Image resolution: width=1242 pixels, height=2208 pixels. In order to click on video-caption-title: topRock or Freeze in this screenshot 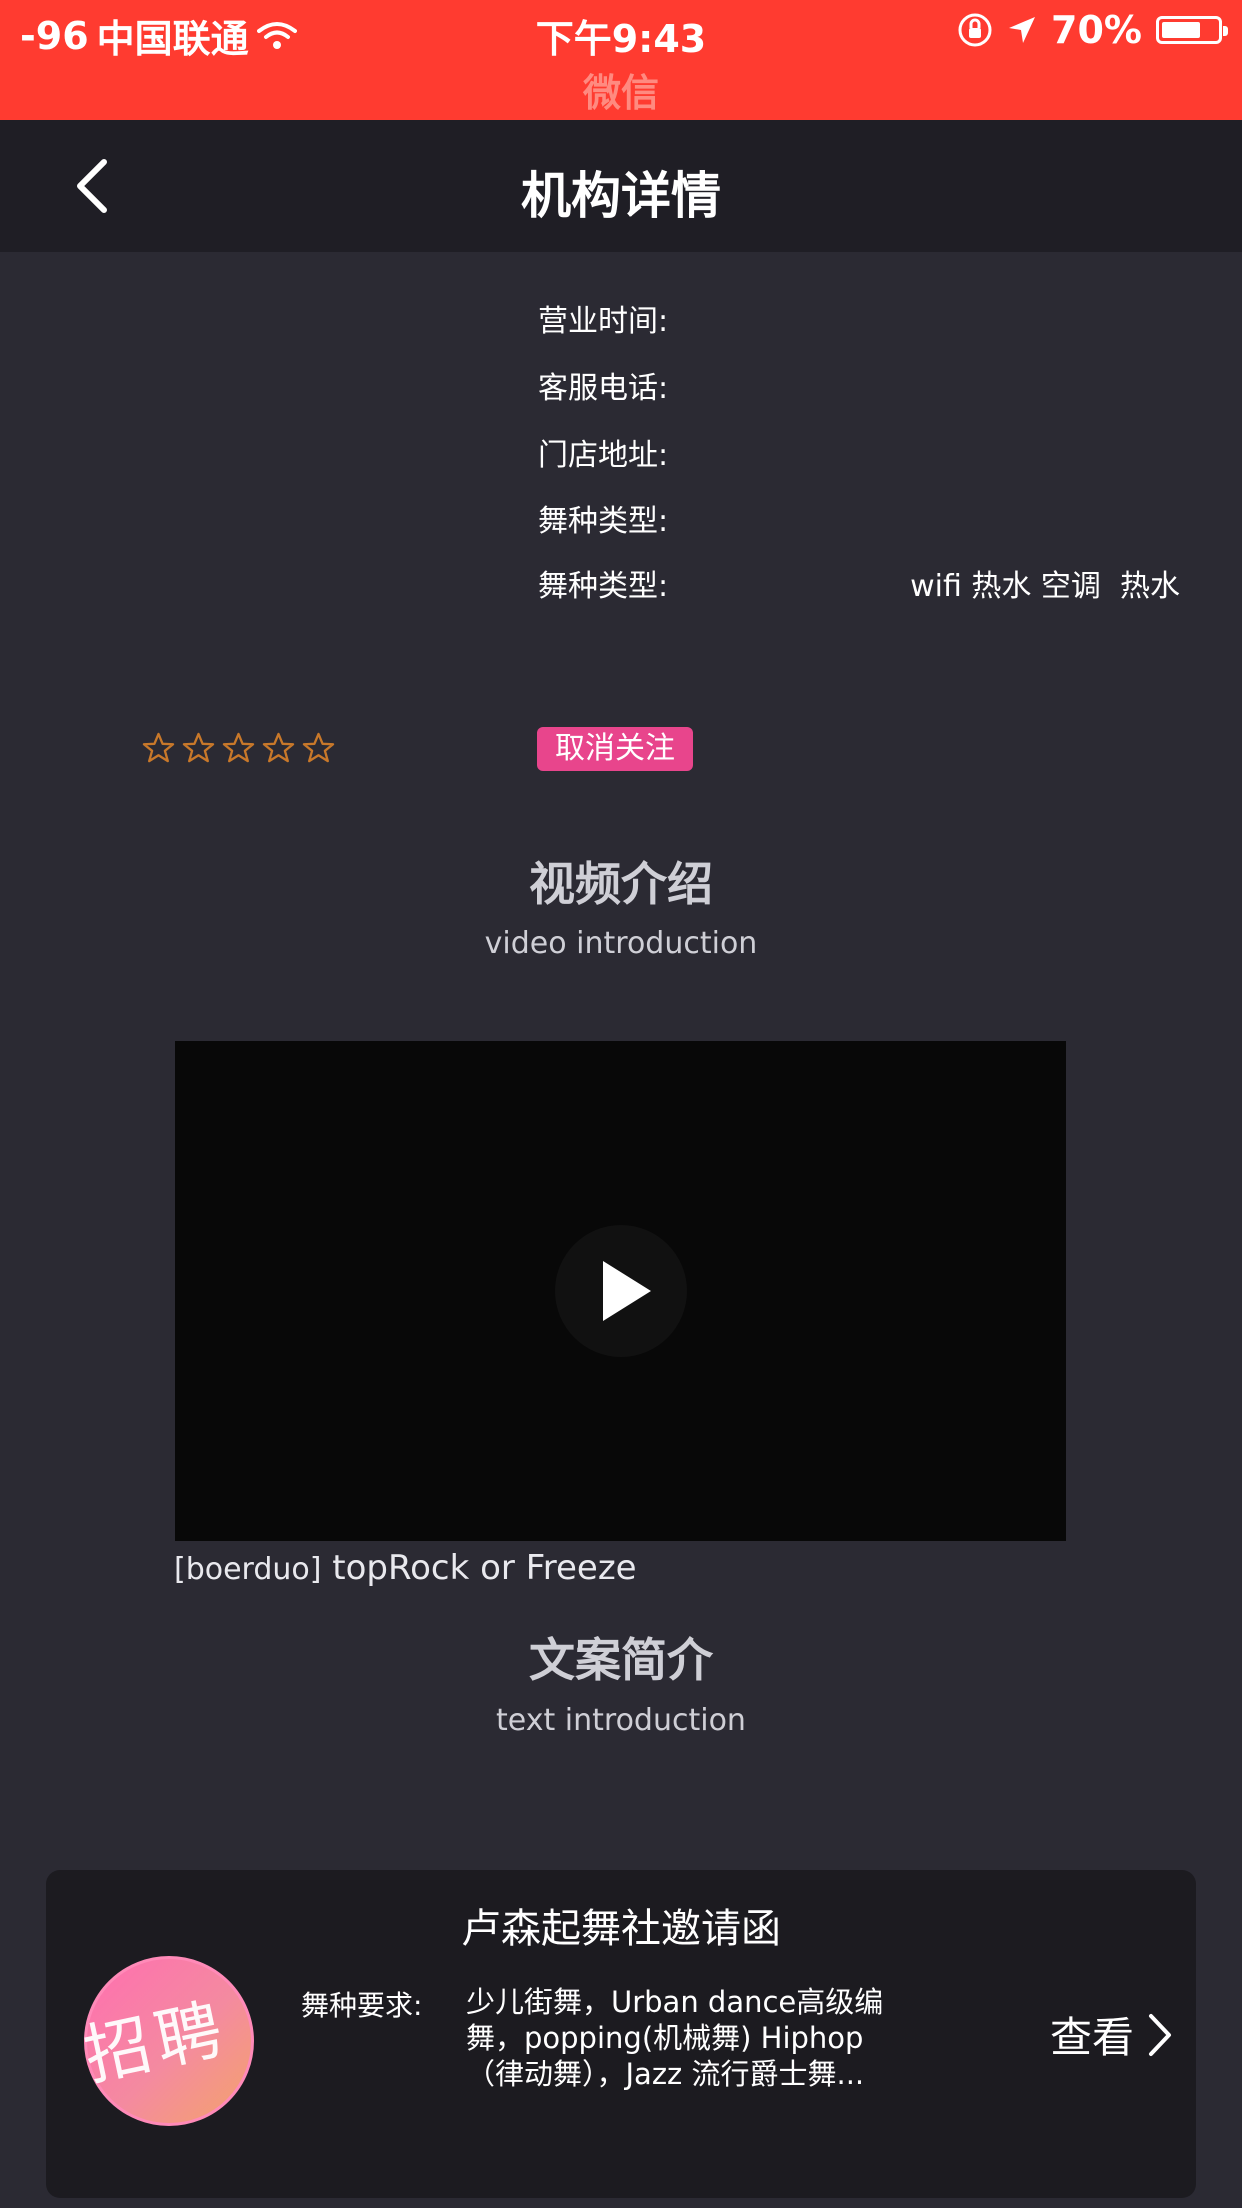, I will do `click(484, 1568)`.